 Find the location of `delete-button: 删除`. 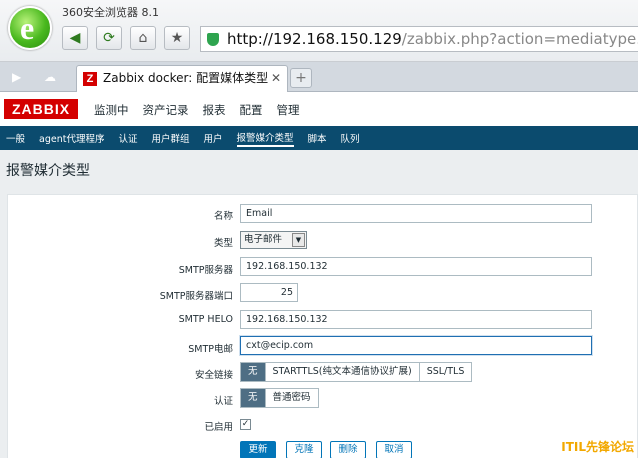

delete-button: 删除 is located at coordinates (348, 449).